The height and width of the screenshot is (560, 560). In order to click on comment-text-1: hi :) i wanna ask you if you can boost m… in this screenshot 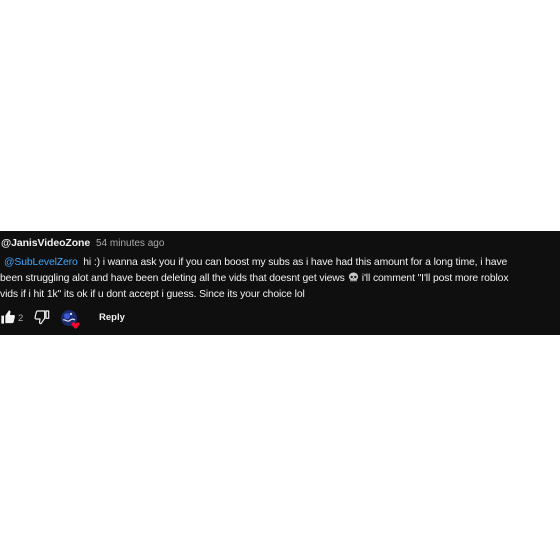, I will do `click(295, 262)`.